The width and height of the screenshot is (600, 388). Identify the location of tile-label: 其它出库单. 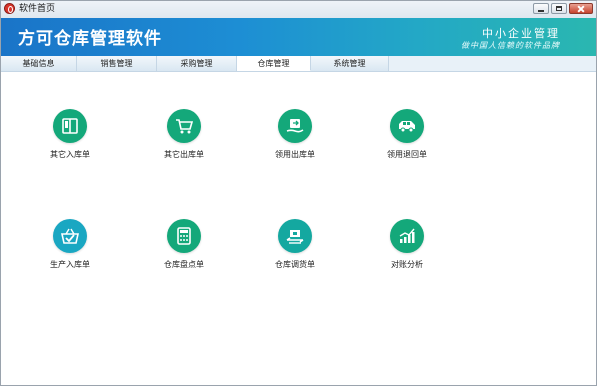
(184, 154).